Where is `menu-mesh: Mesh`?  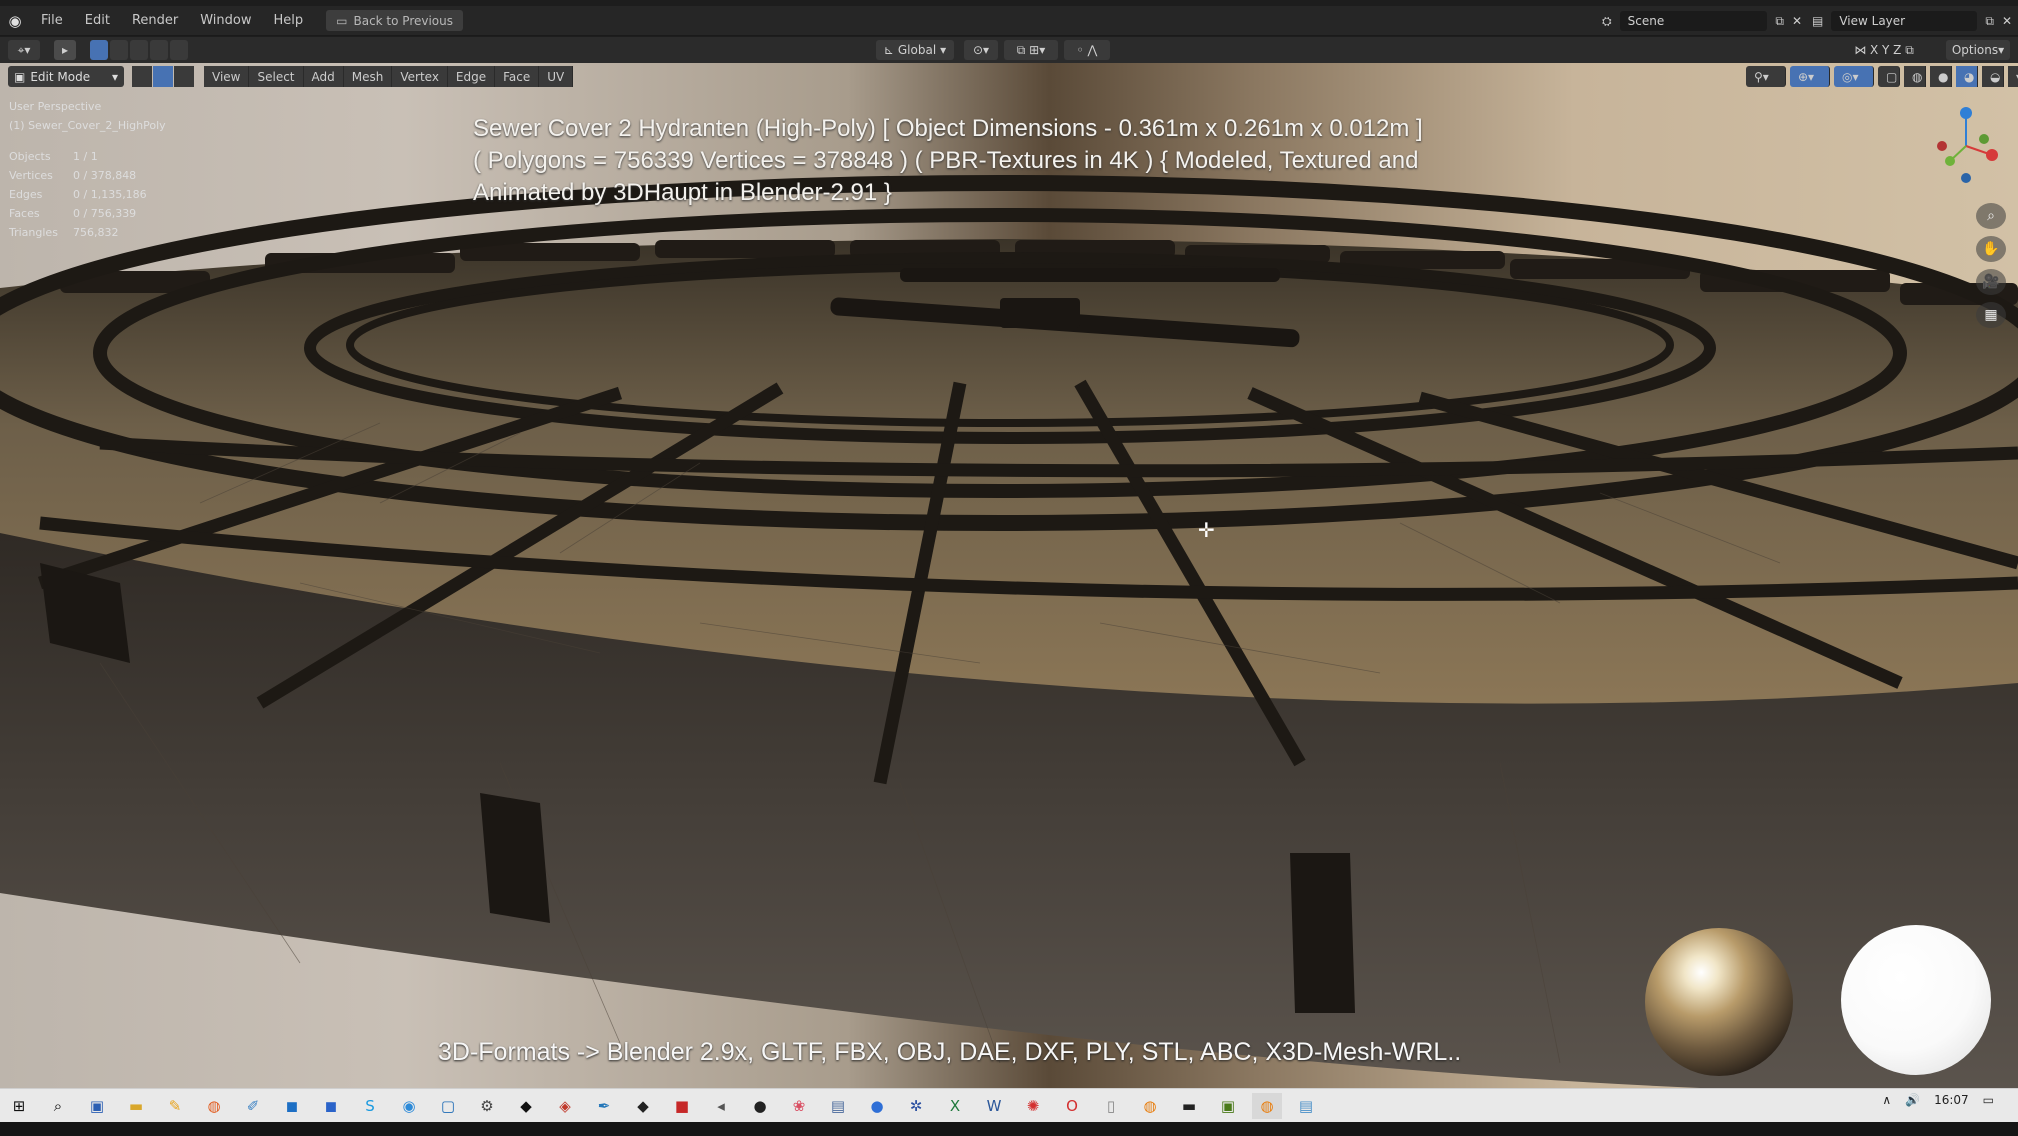 menu-mesh: Mesh is located at coordinates (368, 76).